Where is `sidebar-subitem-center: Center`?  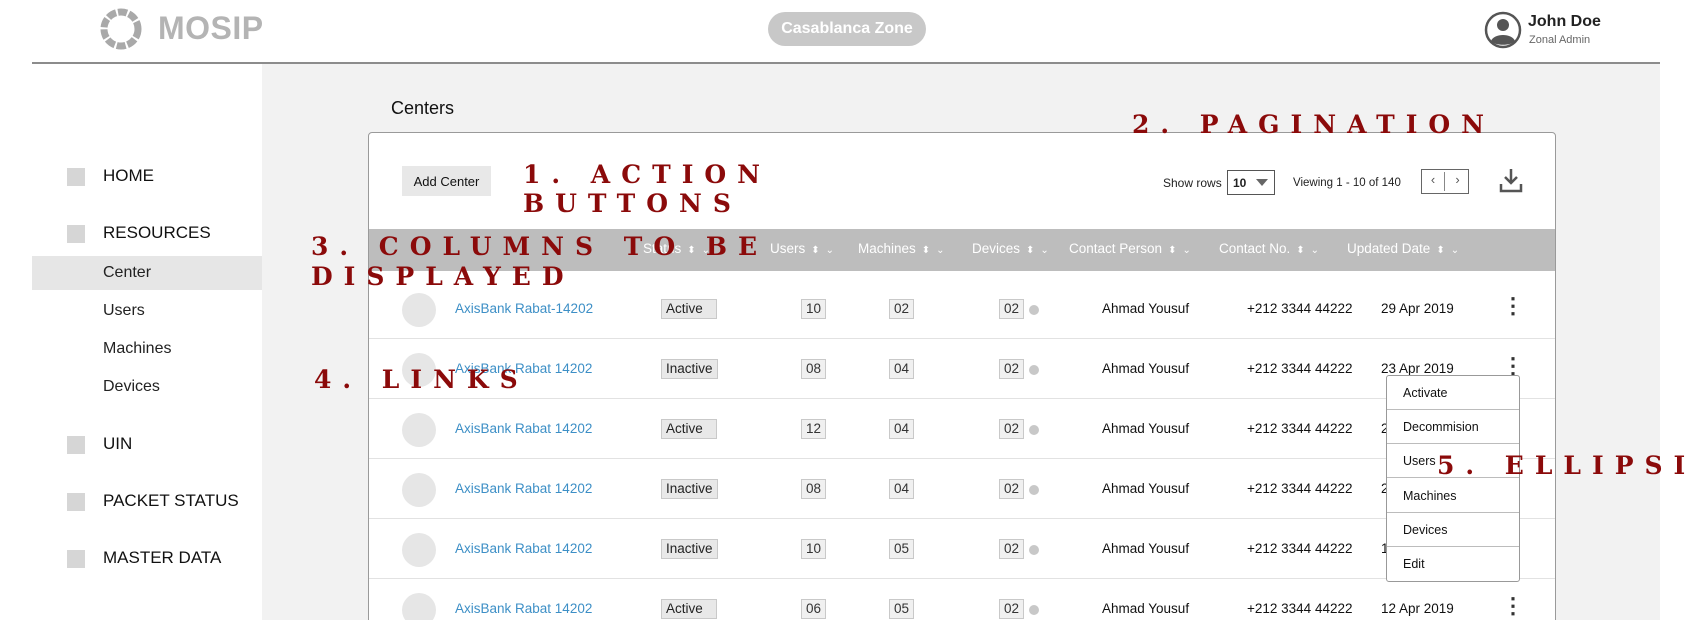
sidebar-subitem-center: Center is located at coordinates (147, 273).